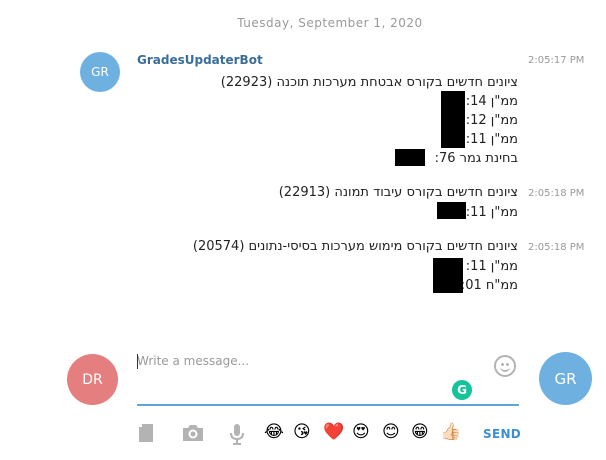 This screenshot has width=606, height=460. I want to click on date-separator: Tuesday, September 1, 2020, so click(330, 23).